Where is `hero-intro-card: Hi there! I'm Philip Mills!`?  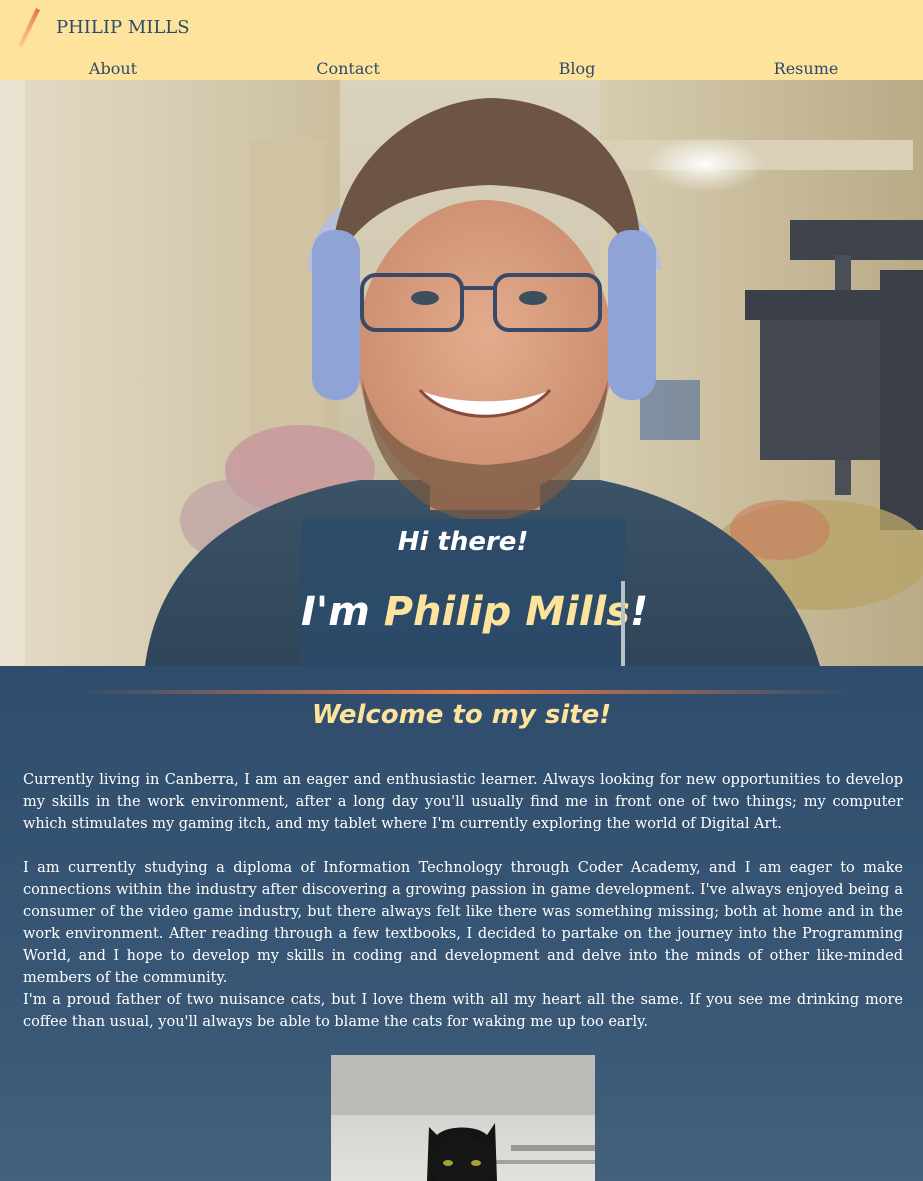 hero-intro-card: Hi there! I'm Philip Mills! is located at coordinates (474, 592).